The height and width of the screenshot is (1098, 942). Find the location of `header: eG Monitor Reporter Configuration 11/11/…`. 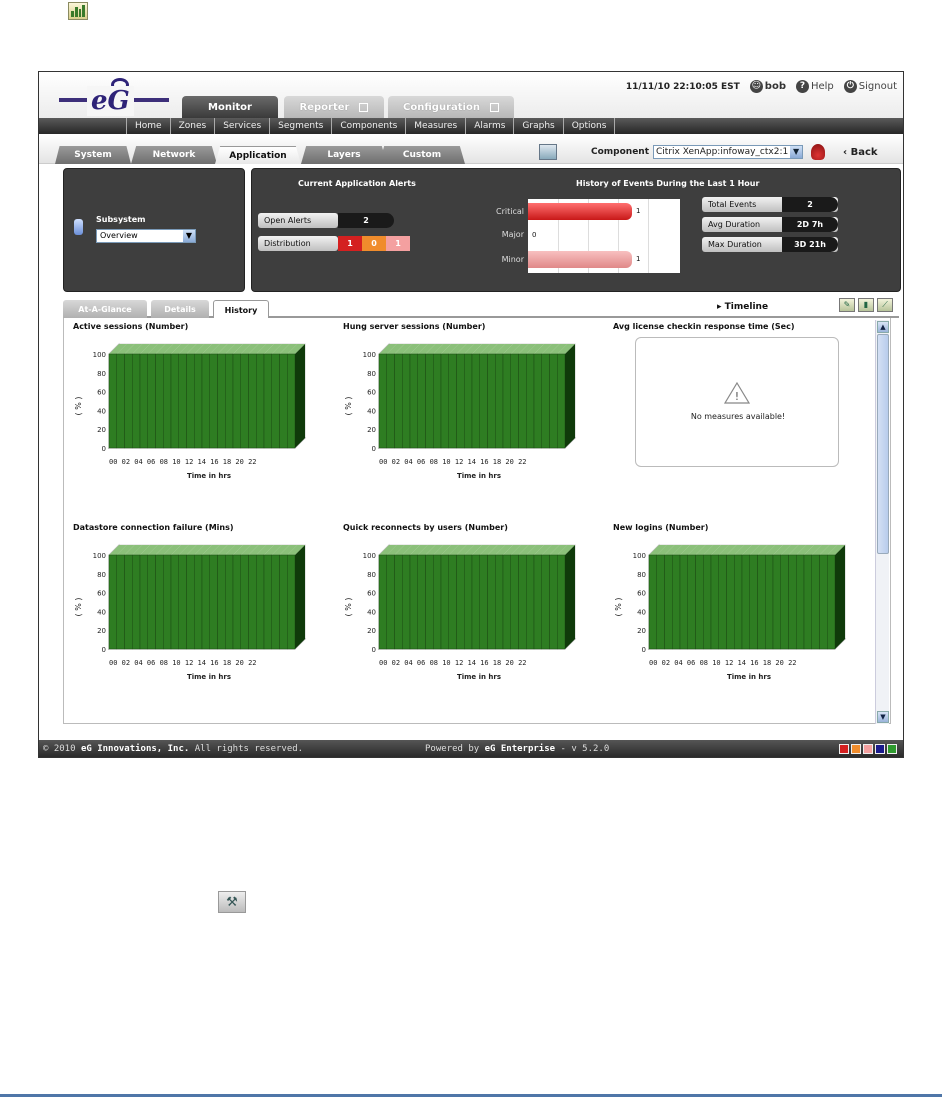

header: eG Monitor Reporter Configuration 11/11/… is located at coordinates (471, 95).